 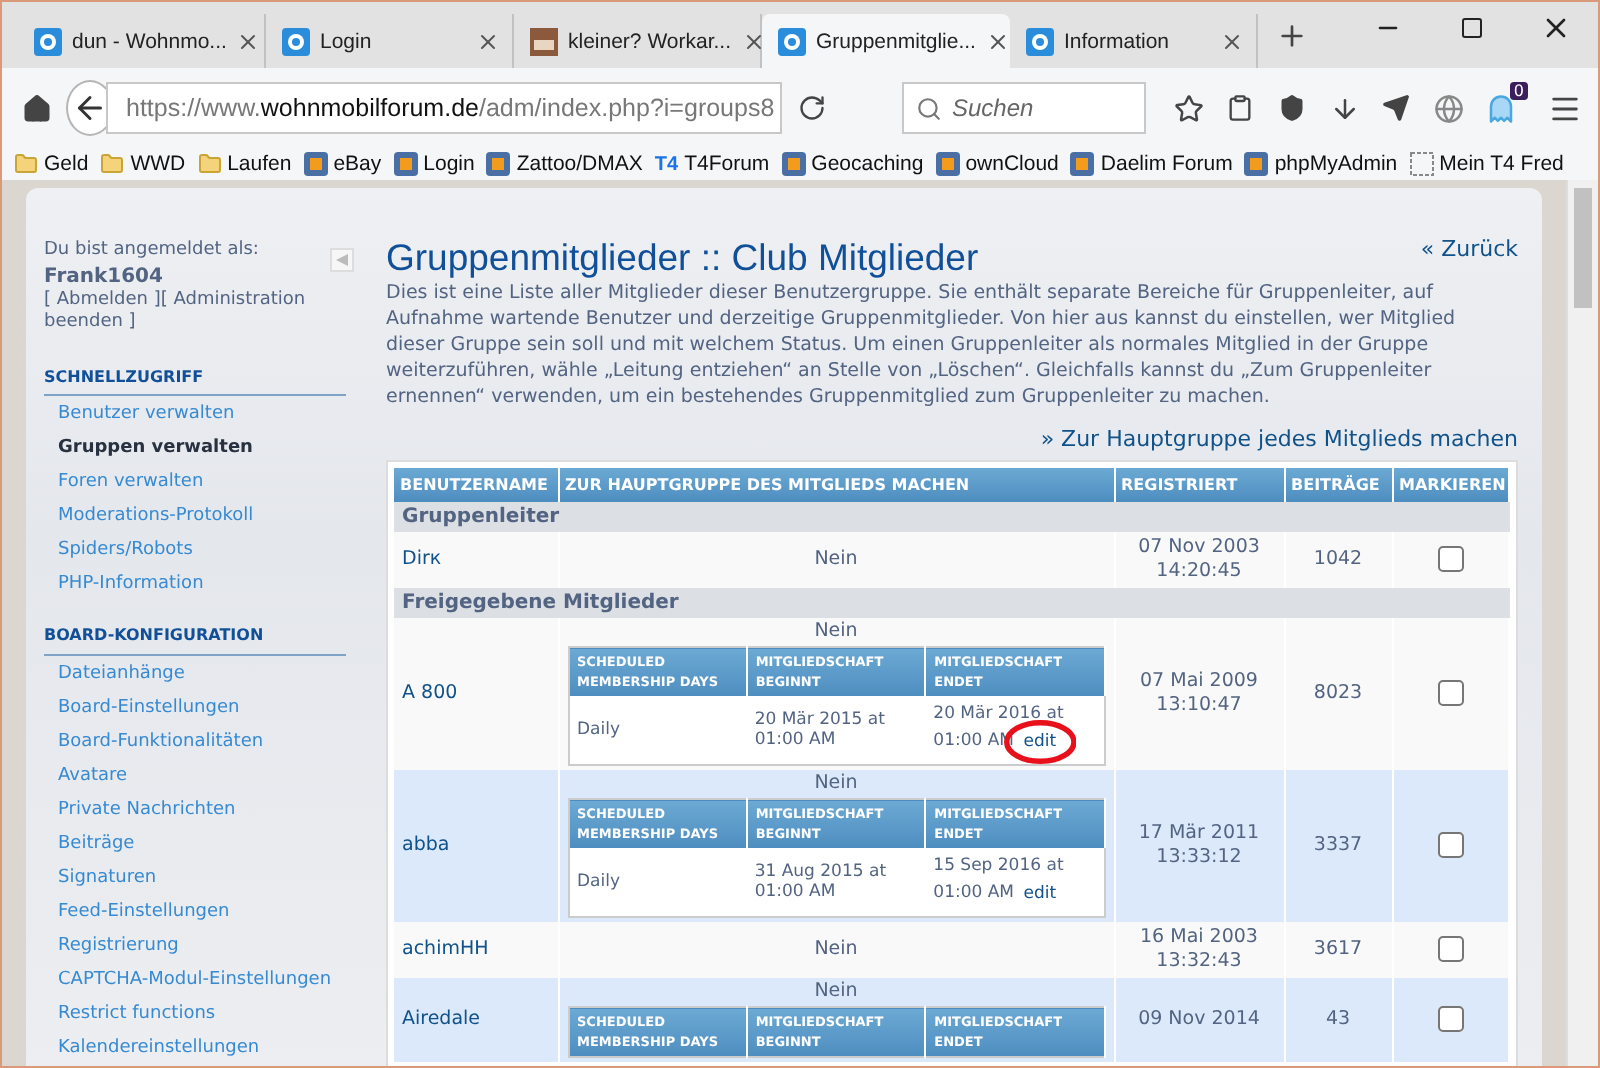 What do you see at coordinates (1188, 108) in the screenshot?
I see `star-icon` at bounding box center [1188, 108].